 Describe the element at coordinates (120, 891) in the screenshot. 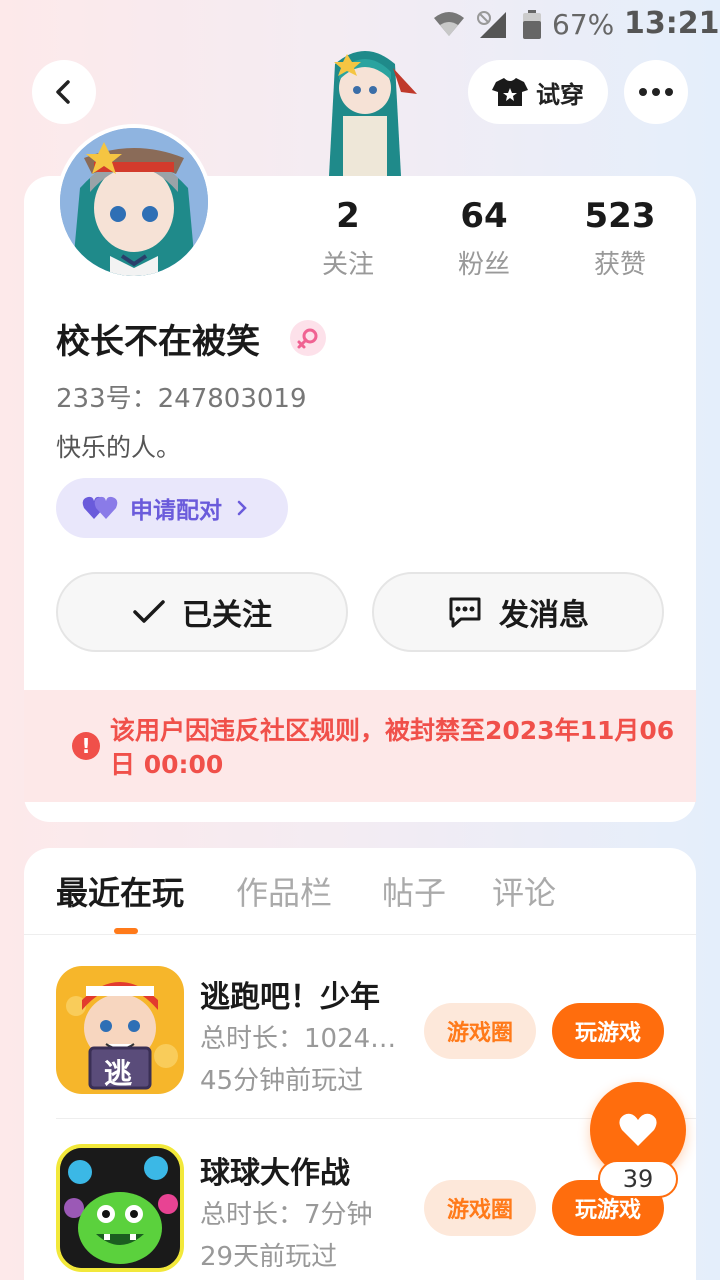

I see `tab-recently-played: 最近在玩` at that location.